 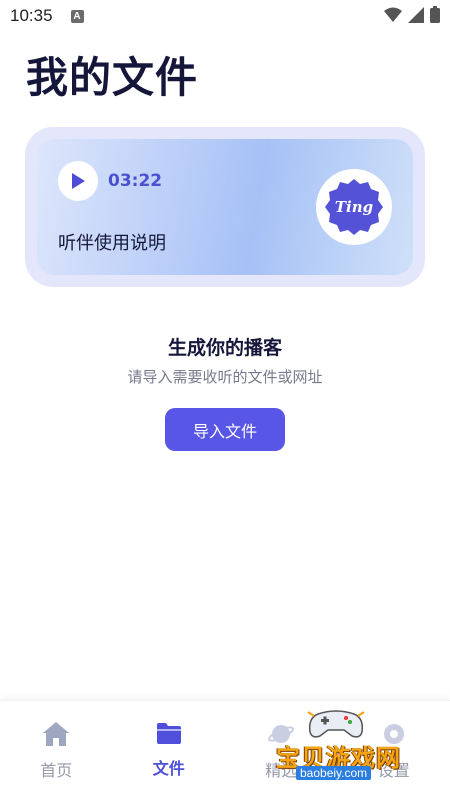 I want to click on play-icon, so click(x=78, y=181).